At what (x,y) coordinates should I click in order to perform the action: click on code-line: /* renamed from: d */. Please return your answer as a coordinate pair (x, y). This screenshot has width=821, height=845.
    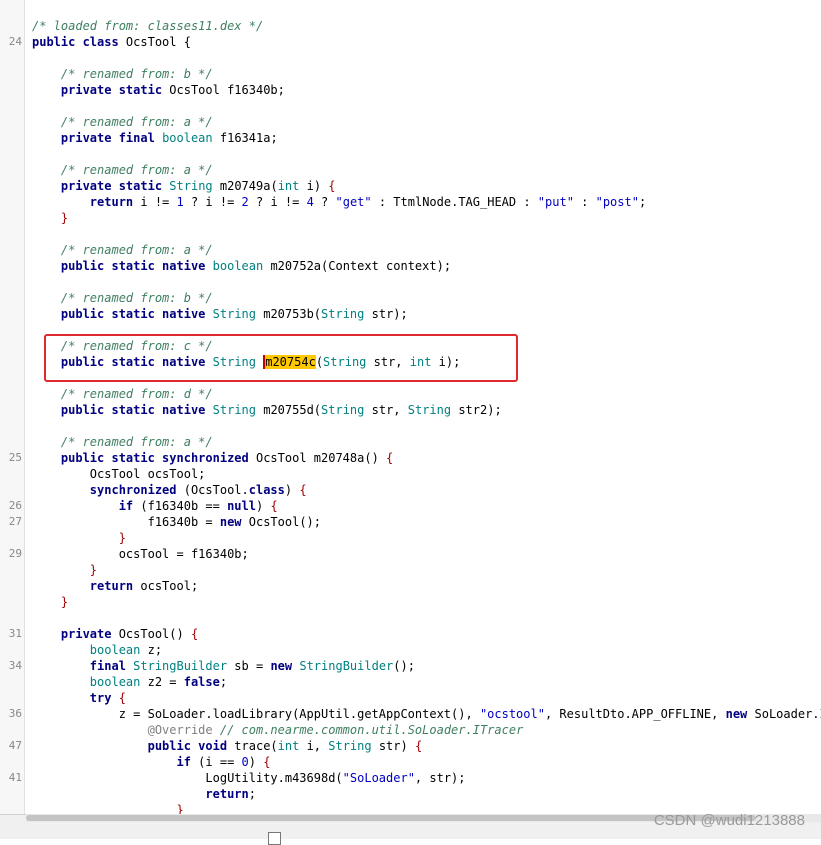
    Looking at the image, I should click on (122, 394).